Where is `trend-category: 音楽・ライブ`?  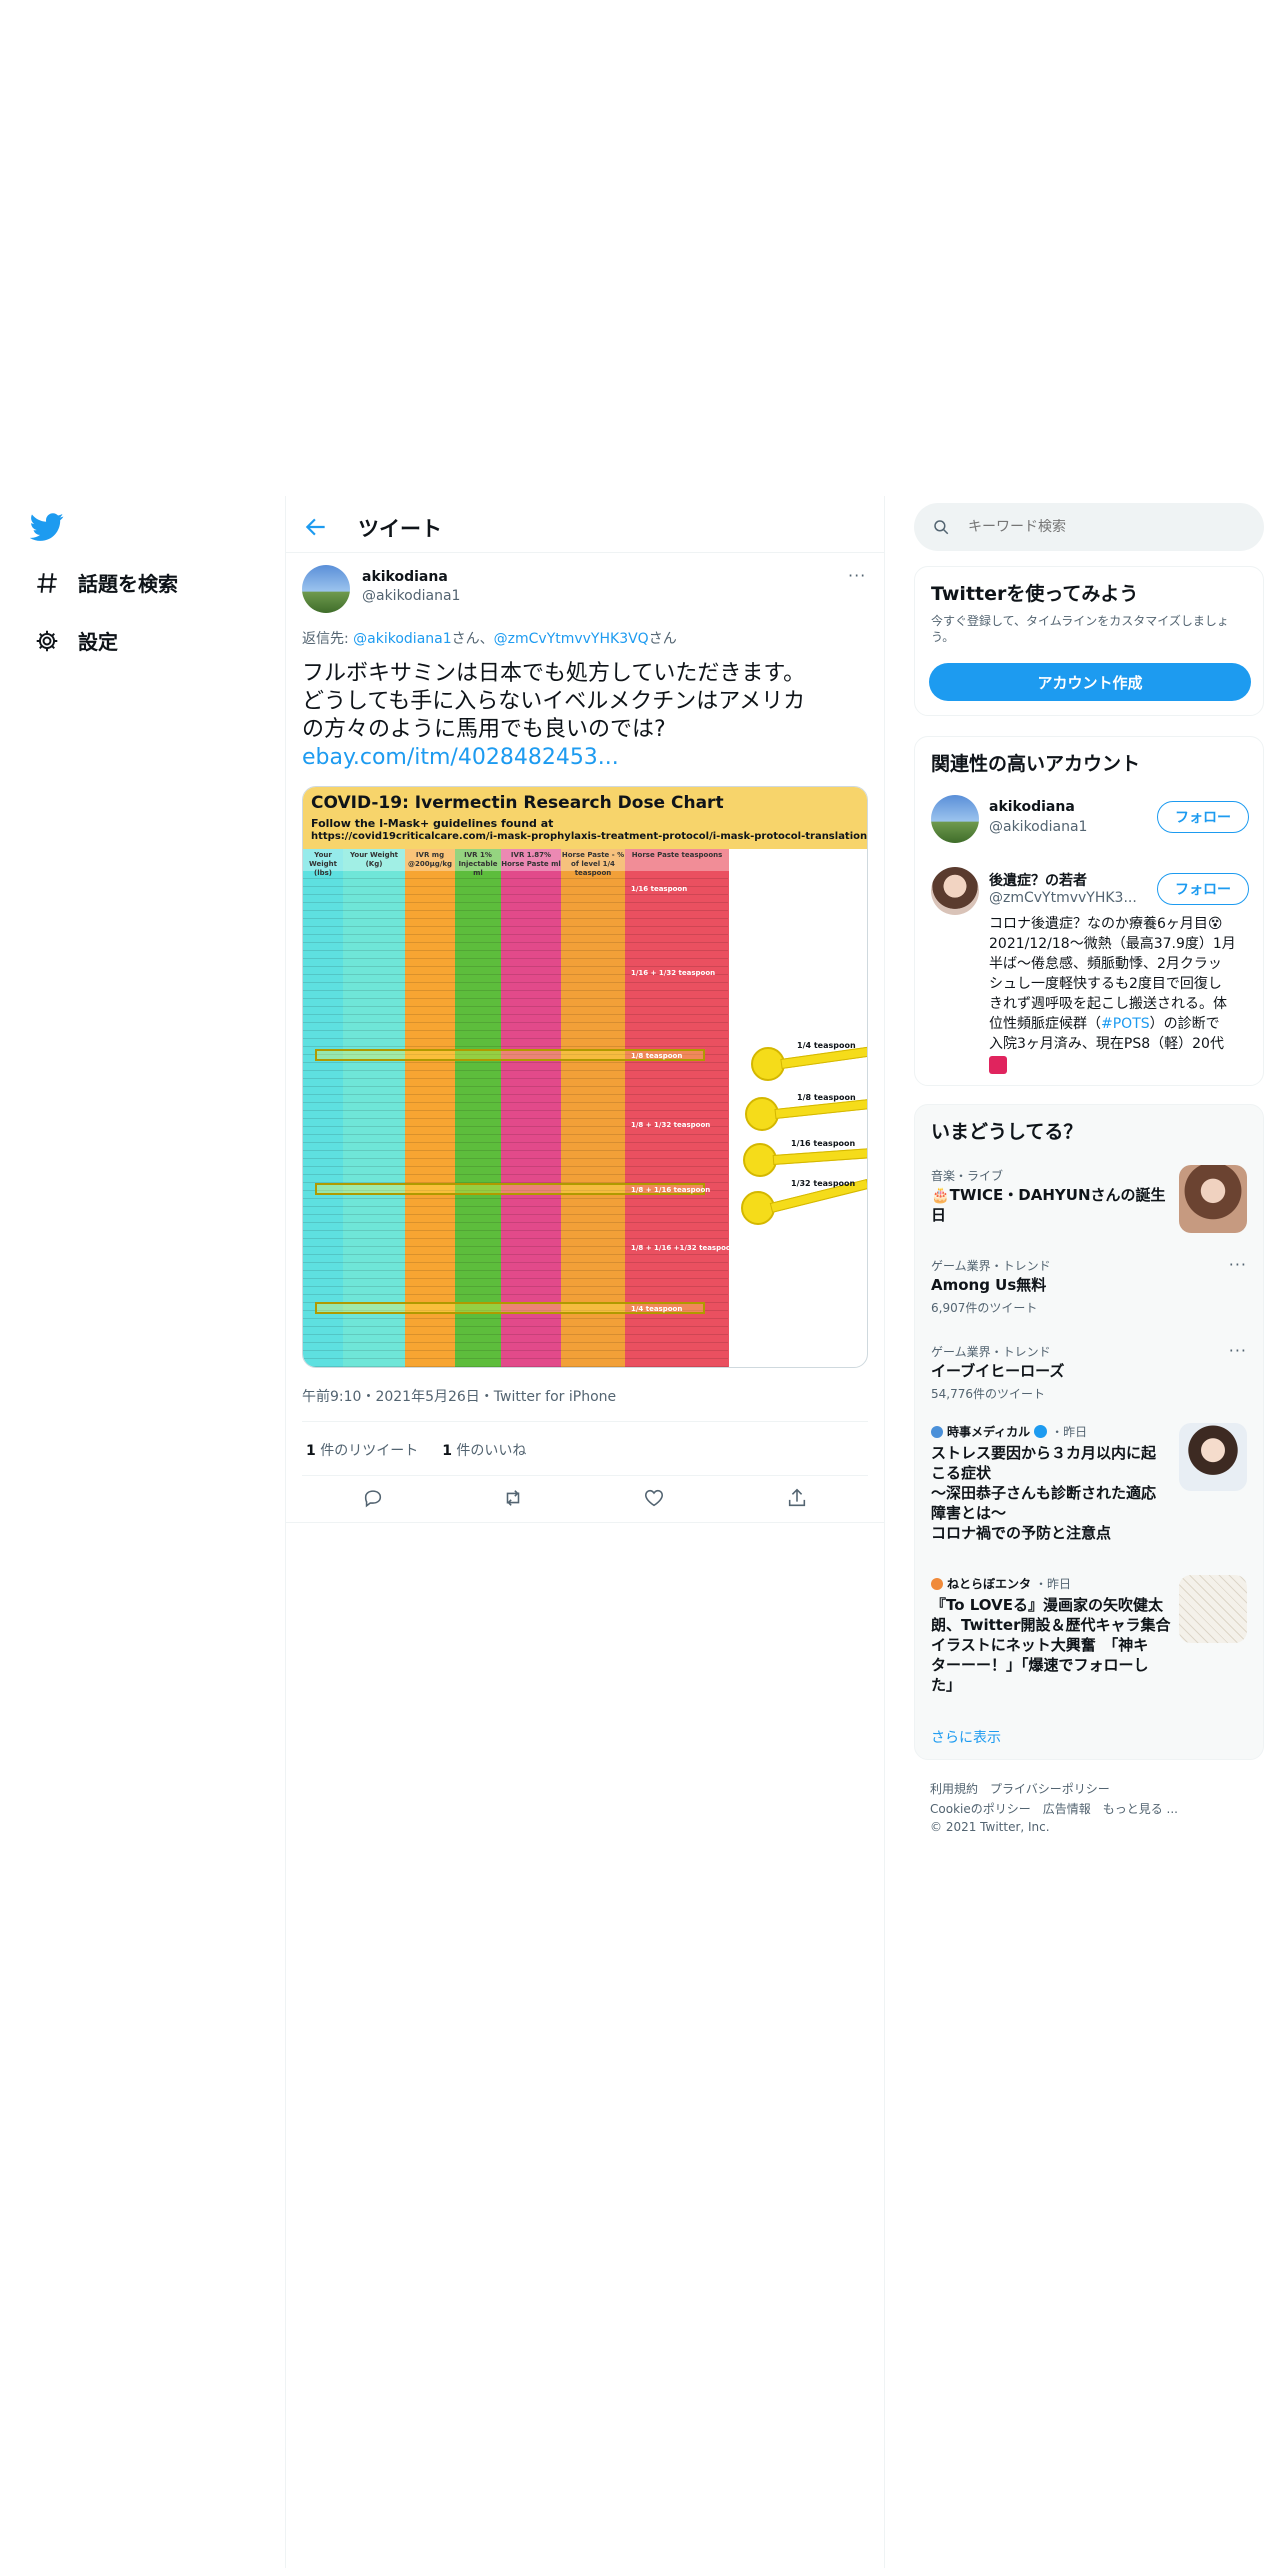 trend-category: 音楽・ライブ is located at coordinates (967, 1176).